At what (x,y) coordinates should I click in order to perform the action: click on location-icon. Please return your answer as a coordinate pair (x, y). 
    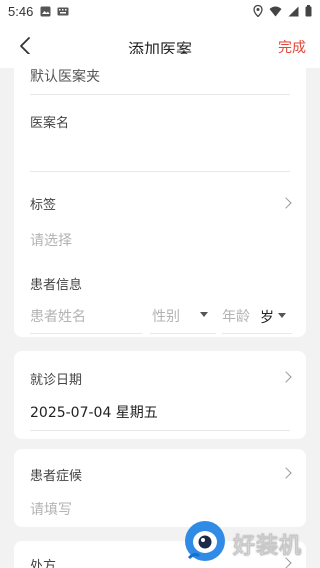
    Looking at the image, I should click on (258, 11).